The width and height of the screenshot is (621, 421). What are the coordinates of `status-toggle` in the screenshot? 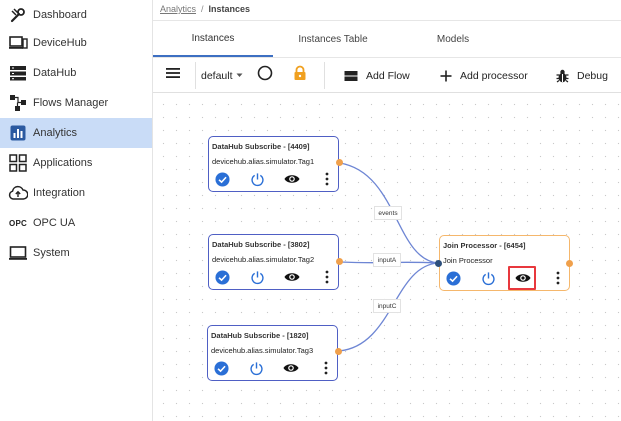 It's located at (265, 75).